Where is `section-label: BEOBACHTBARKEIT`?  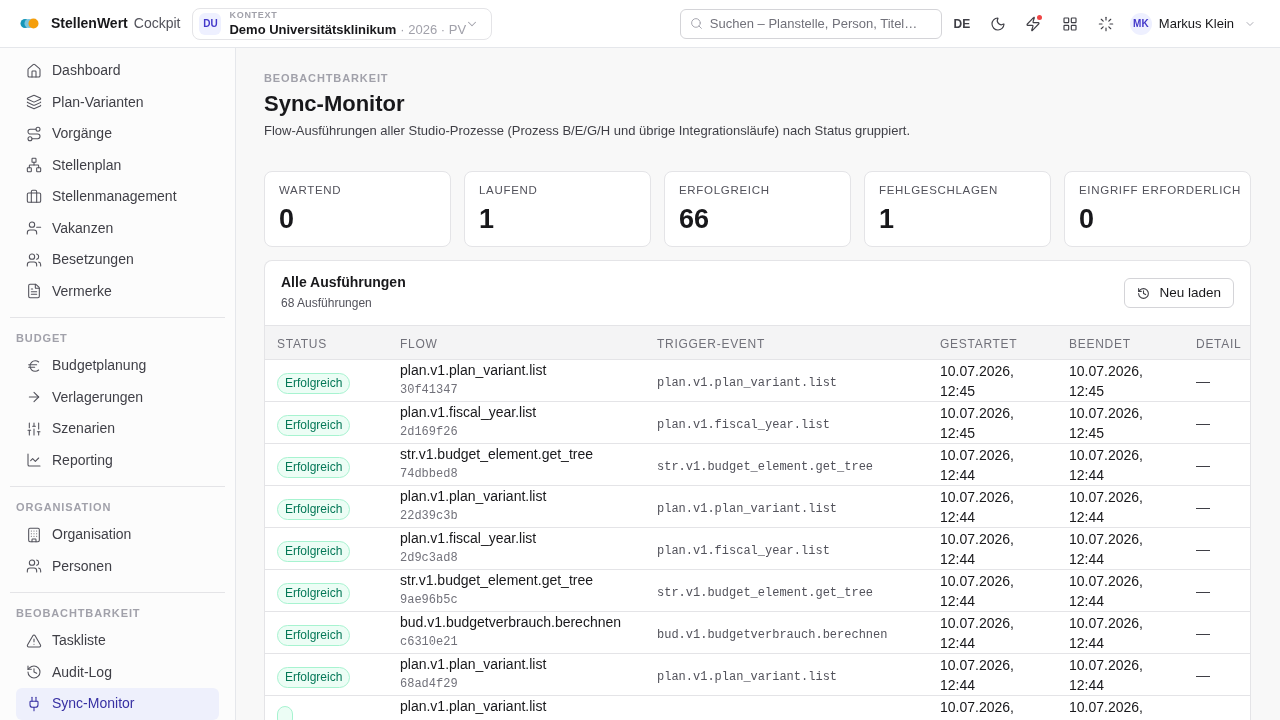
section-label: BEOBACHTBARKEIT is located at coordinates (327, 78).